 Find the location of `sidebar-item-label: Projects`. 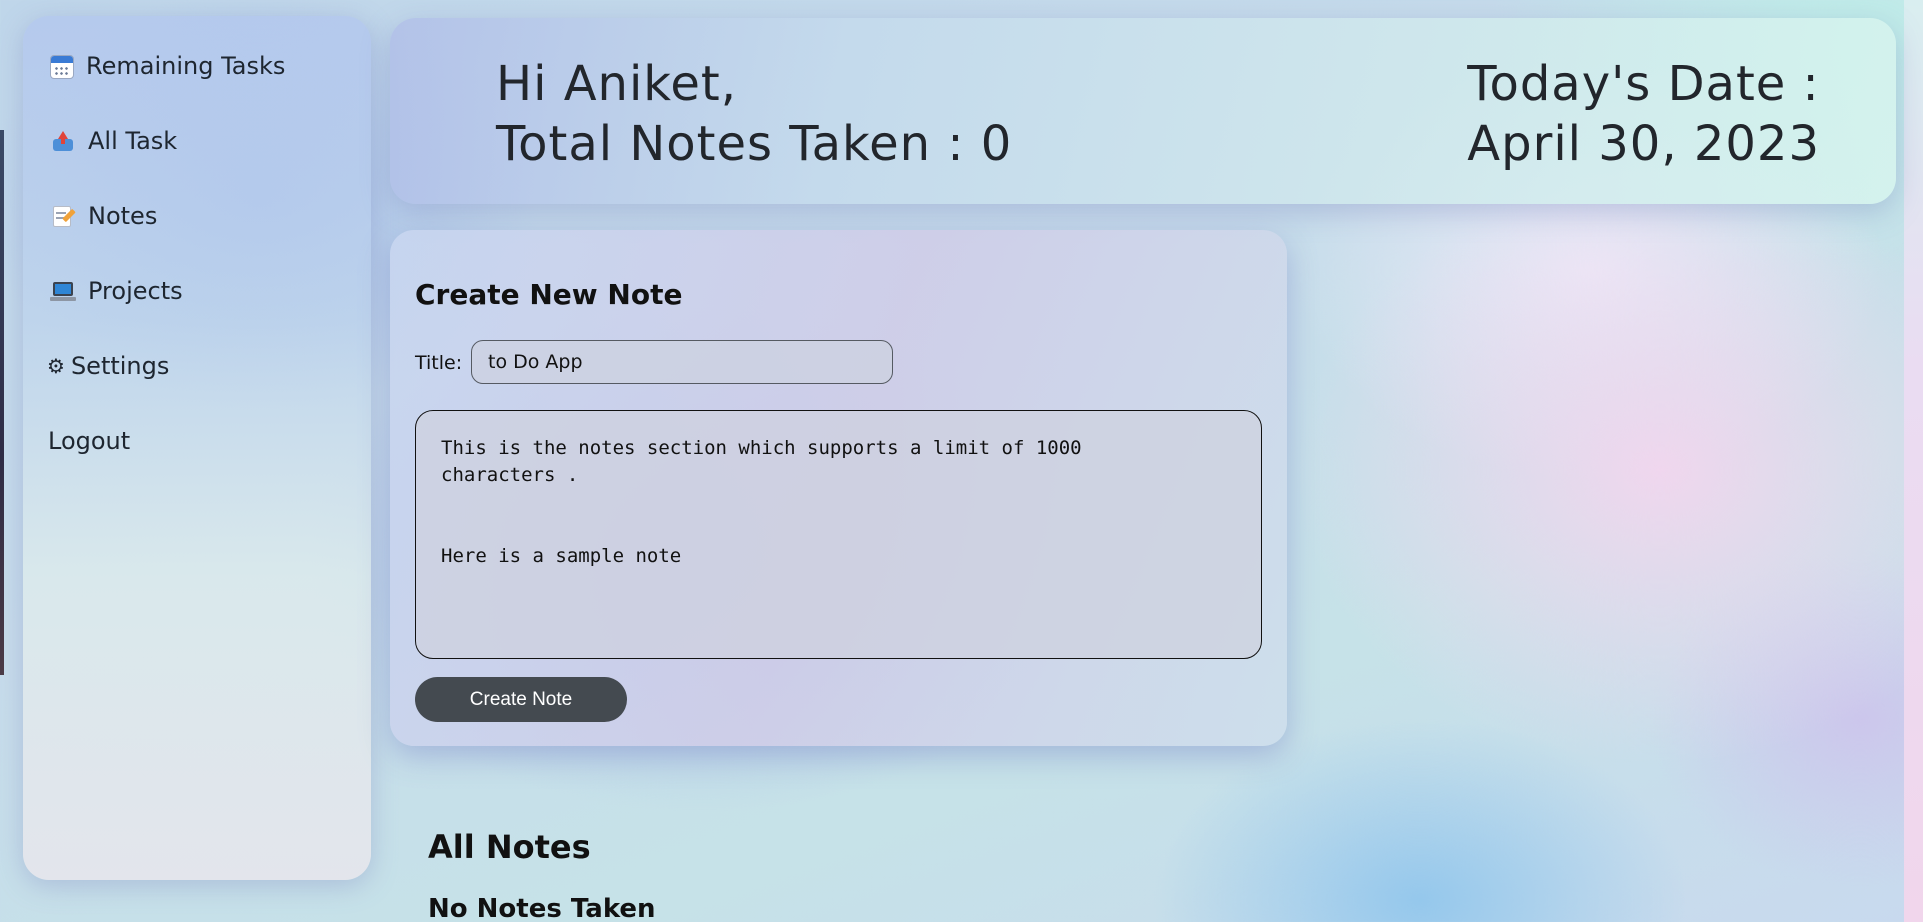

sidebar-item-label: Projects is located at coordinates (135, 291).